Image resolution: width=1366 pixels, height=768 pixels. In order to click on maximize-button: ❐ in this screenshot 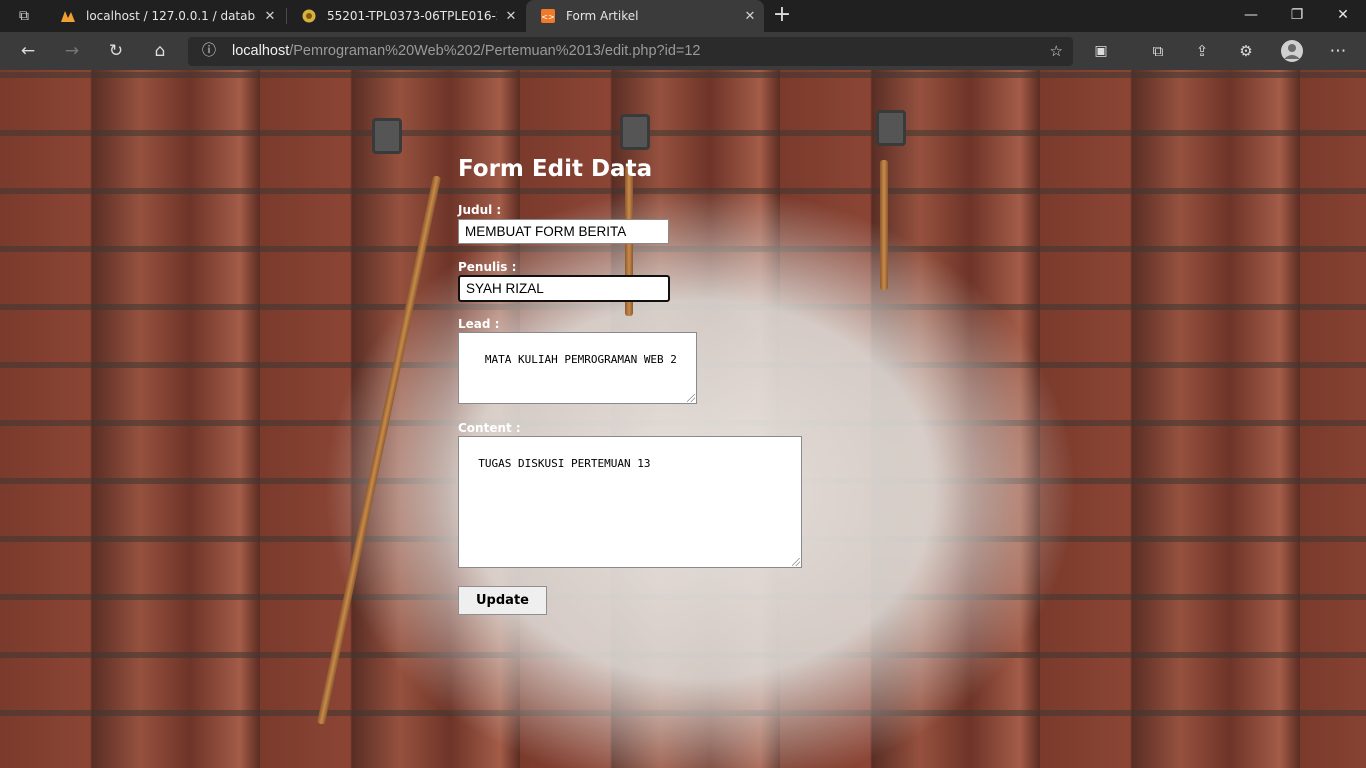, I will do `click(1297, 16)`.